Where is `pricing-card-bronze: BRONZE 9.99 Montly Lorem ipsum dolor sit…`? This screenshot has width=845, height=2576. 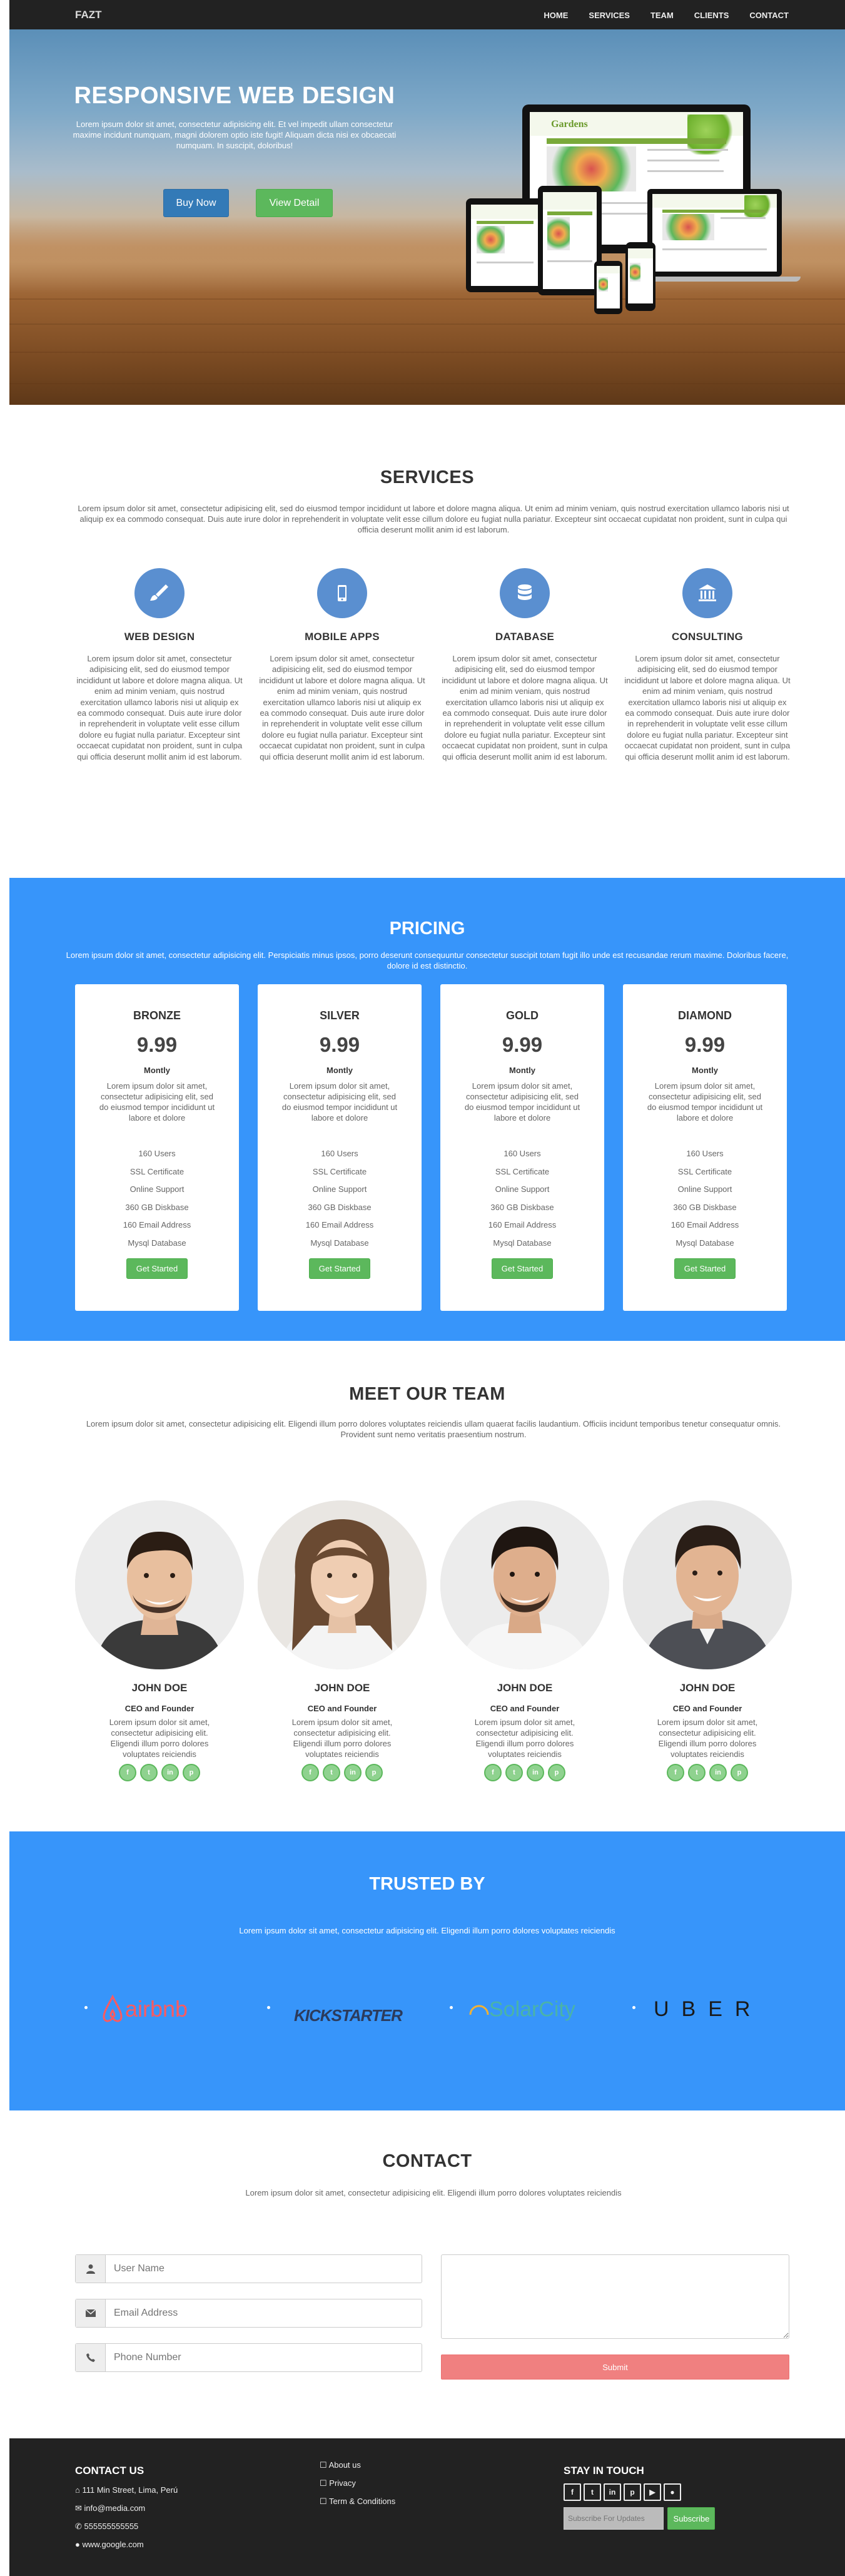
pricing-card-bronze: BRONZE 9.99 Montly Lorem ipsum dolor sit… is located at coordinates (157, 1147).